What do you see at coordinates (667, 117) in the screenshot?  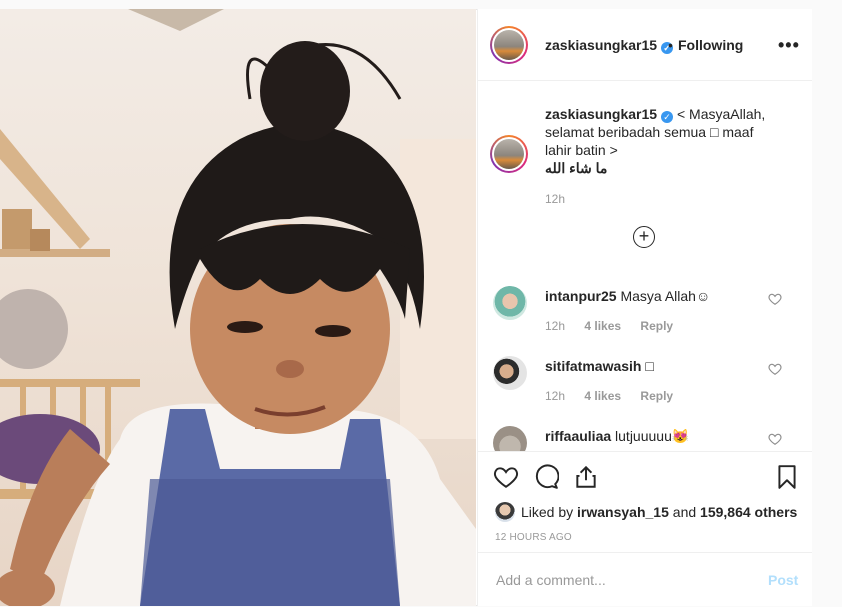 I see `caption-verified-badge-icon: ✓` at bounding box center [667, 117].